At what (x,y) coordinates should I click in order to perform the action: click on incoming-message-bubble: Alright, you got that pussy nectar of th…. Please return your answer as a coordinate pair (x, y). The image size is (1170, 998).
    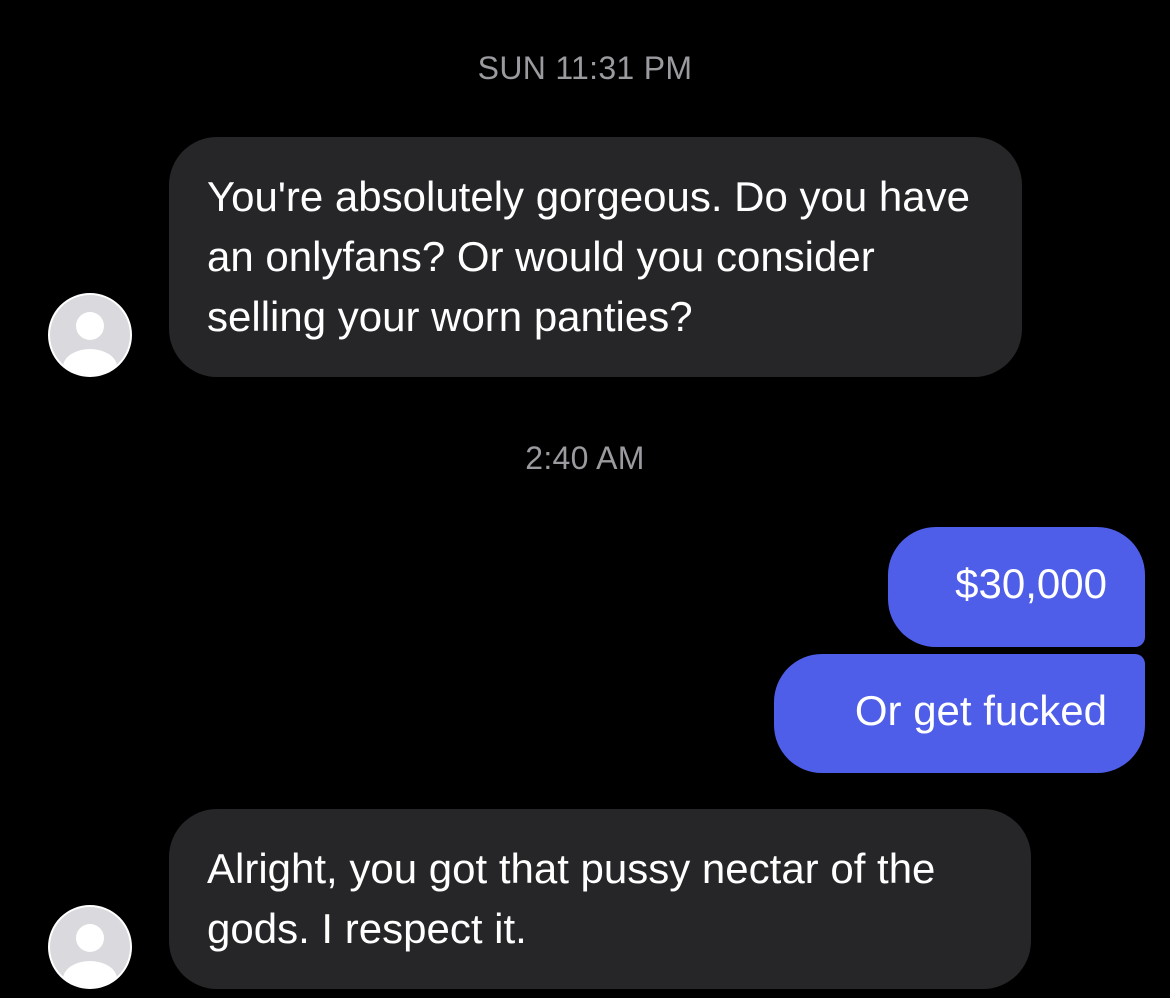
    Looking at the image, I should click on (600, 899).